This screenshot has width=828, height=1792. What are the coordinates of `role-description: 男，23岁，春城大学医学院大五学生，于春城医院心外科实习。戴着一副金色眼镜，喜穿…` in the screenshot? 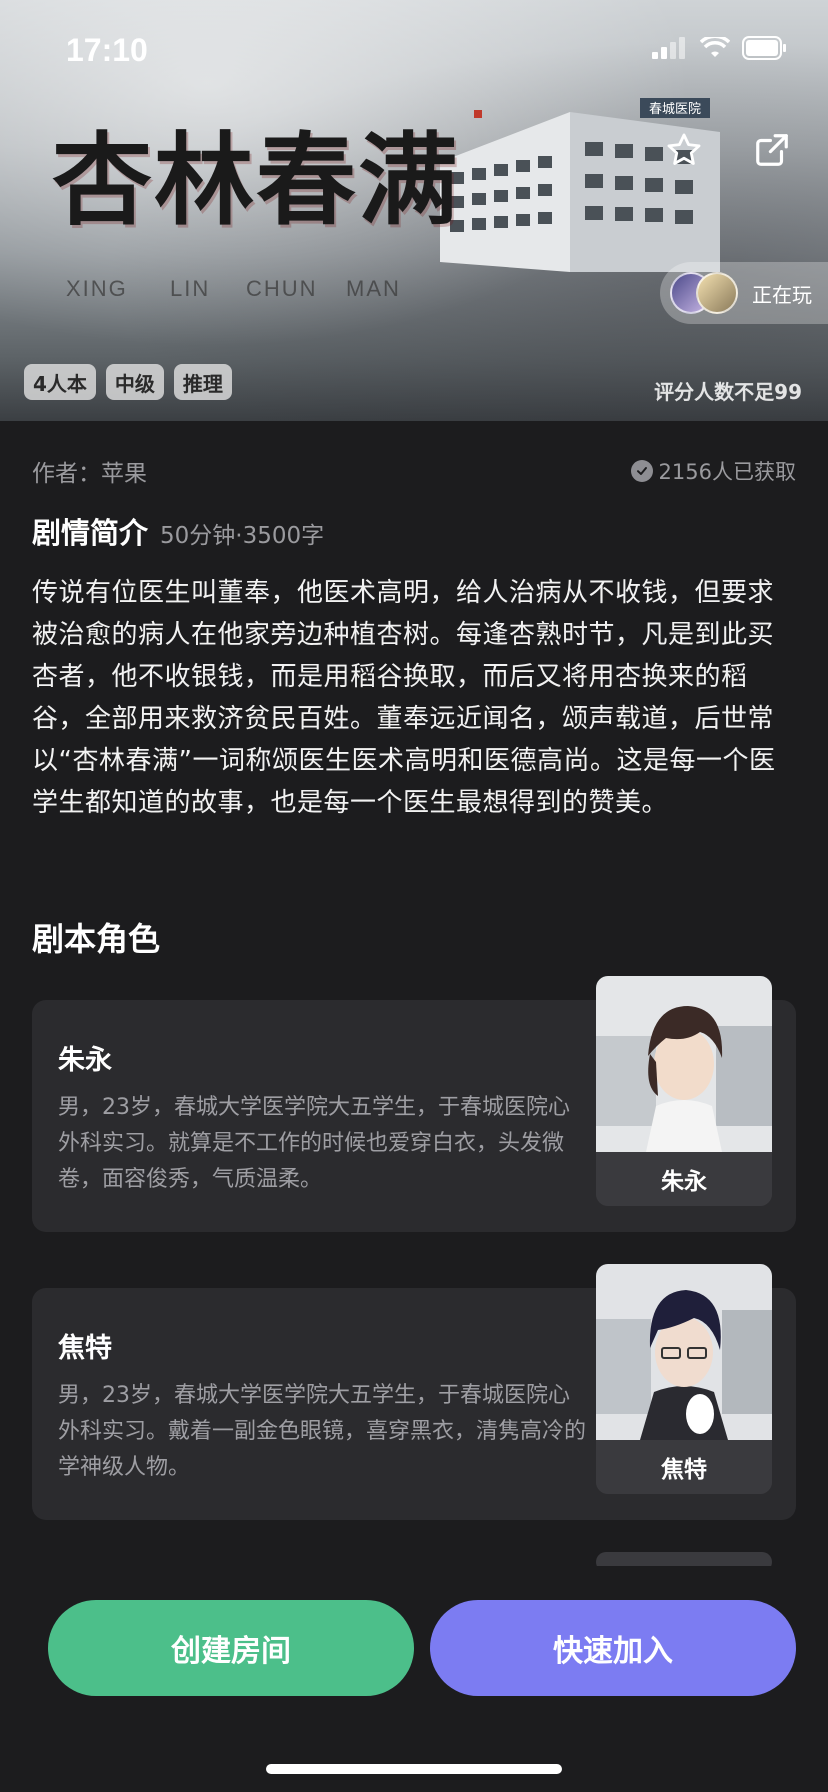 It's located at (322, 1431).